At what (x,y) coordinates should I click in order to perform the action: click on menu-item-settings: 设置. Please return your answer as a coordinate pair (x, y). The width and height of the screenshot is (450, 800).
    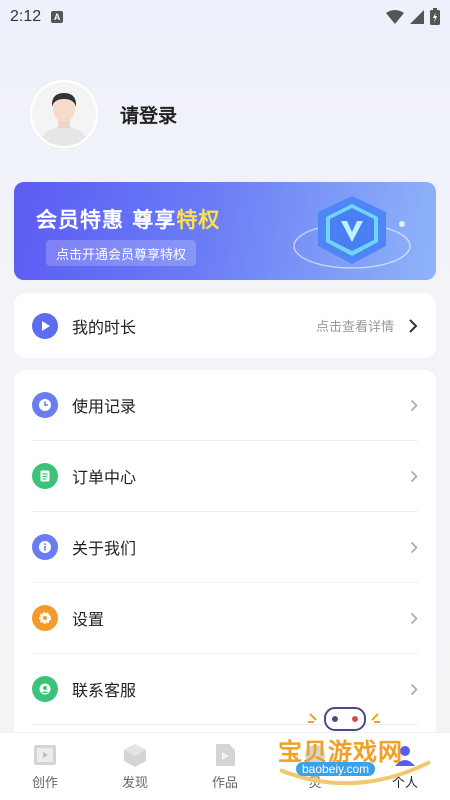
    Looking at the image, I should click on (225, 618).